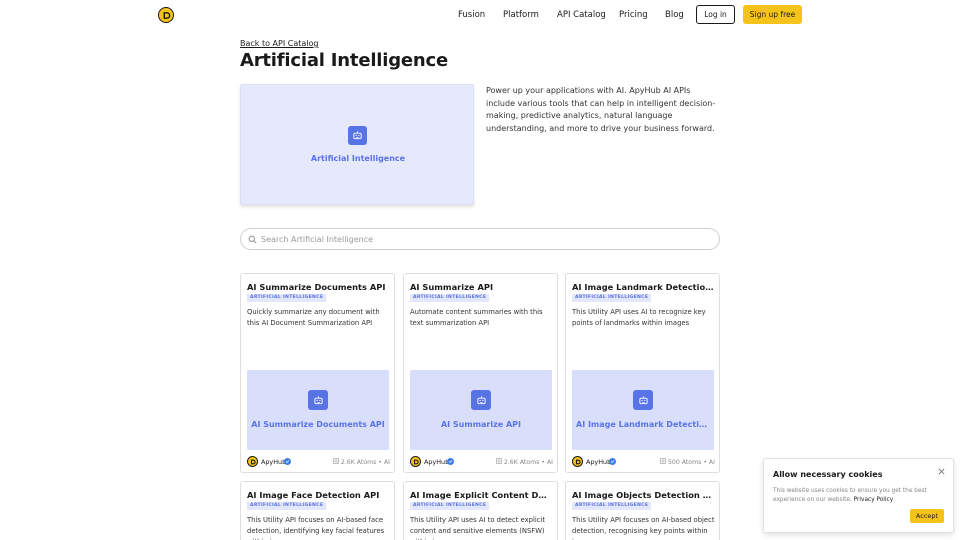  I want to click on card-title: AI Image Explicit Content Detection API, so click(481, 495).